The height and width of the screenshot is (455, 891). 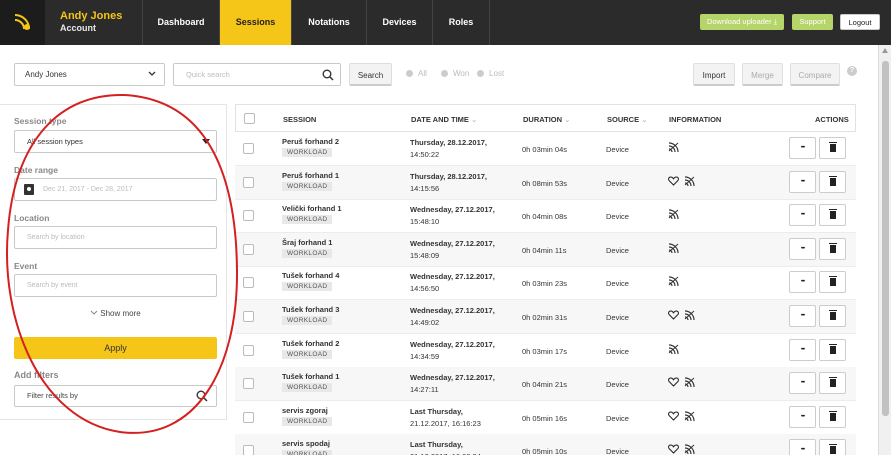 I want to click on session-name: Šraj forhand 1, so click(x=307, y=242).